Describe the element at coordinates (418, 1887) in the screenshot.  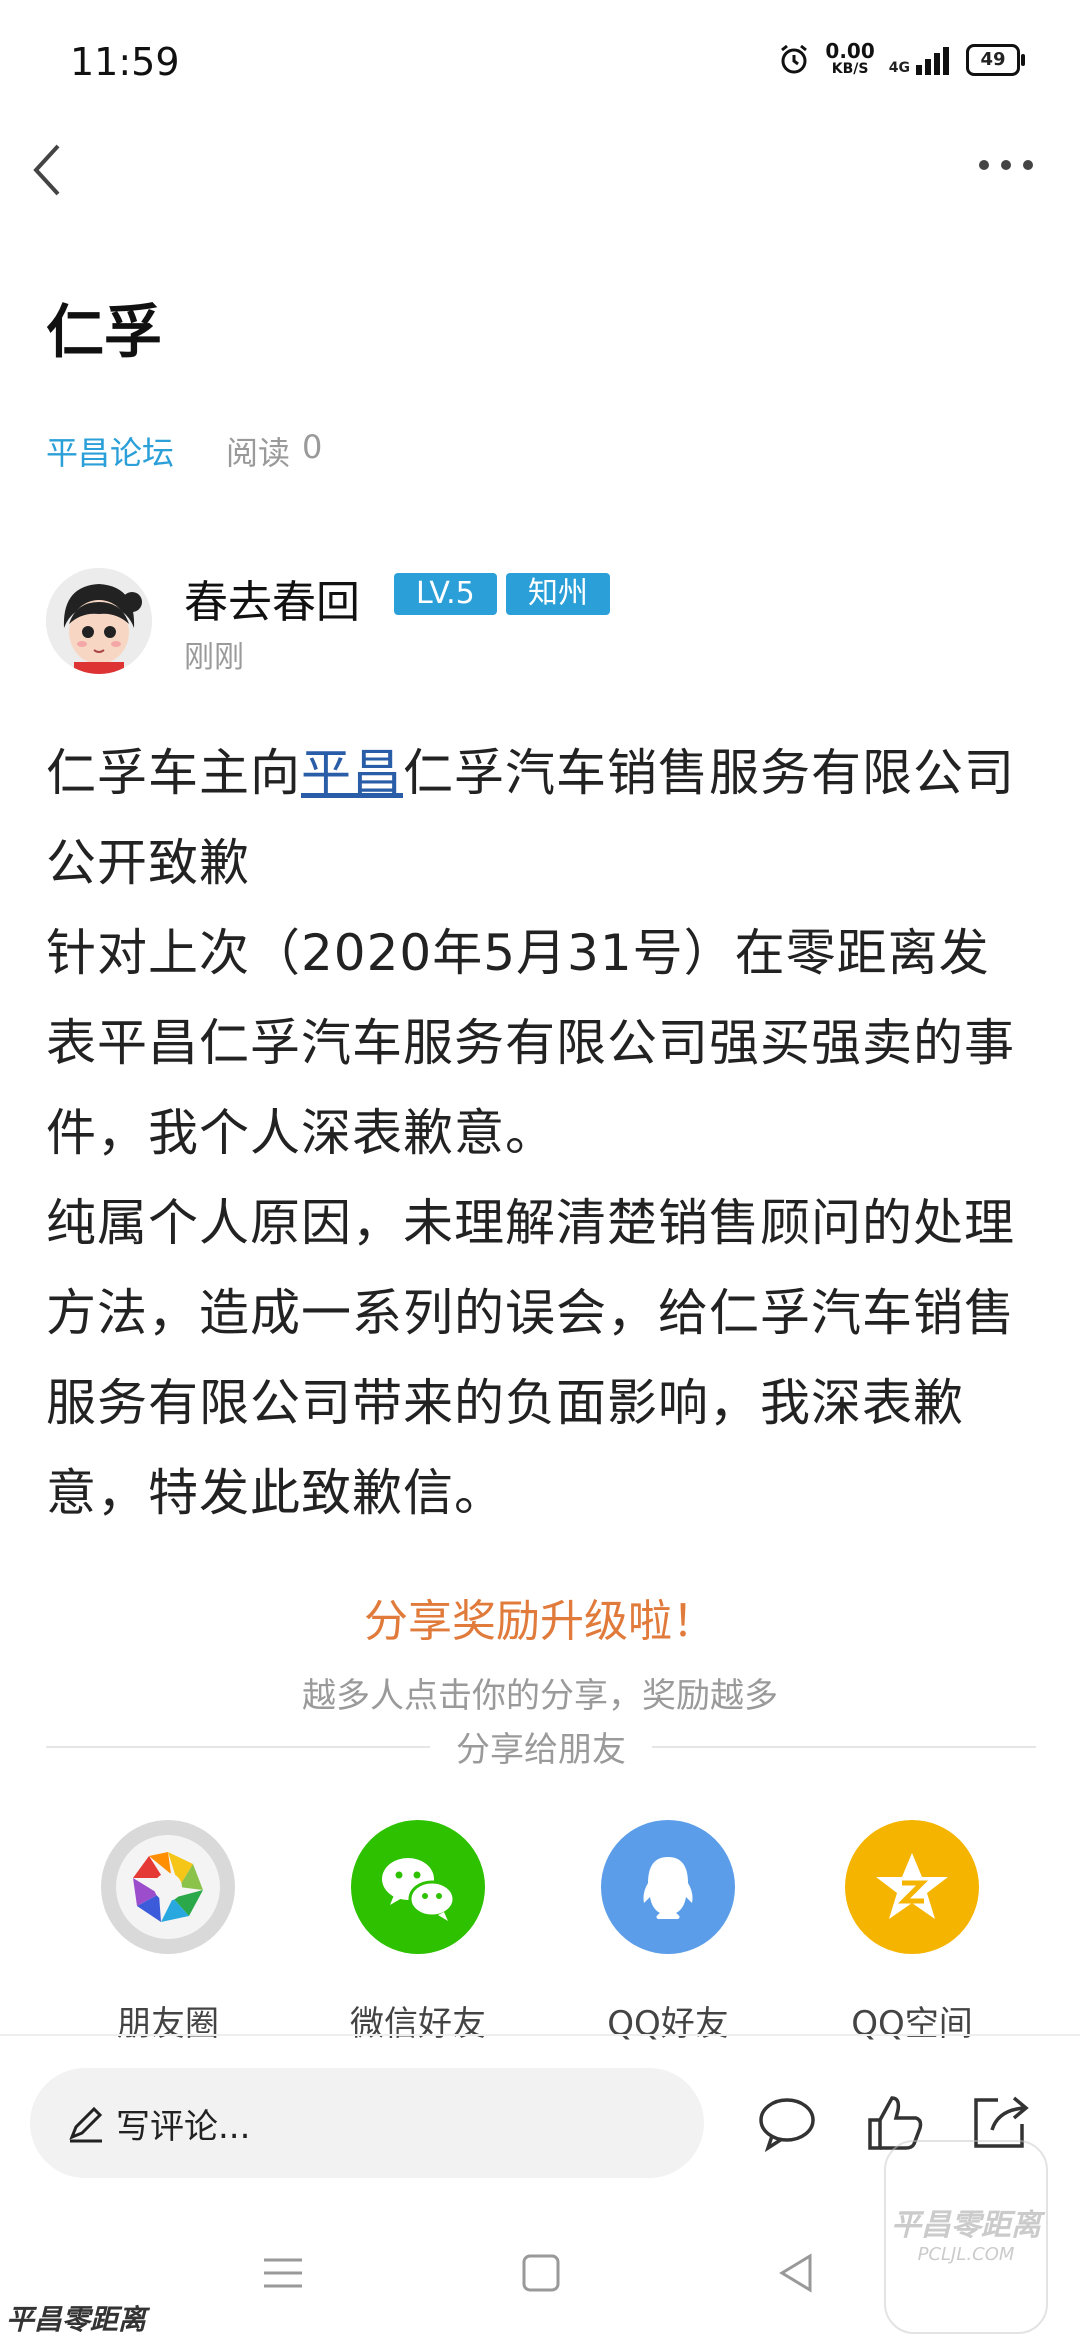
I see `wechat-icon` at that location.